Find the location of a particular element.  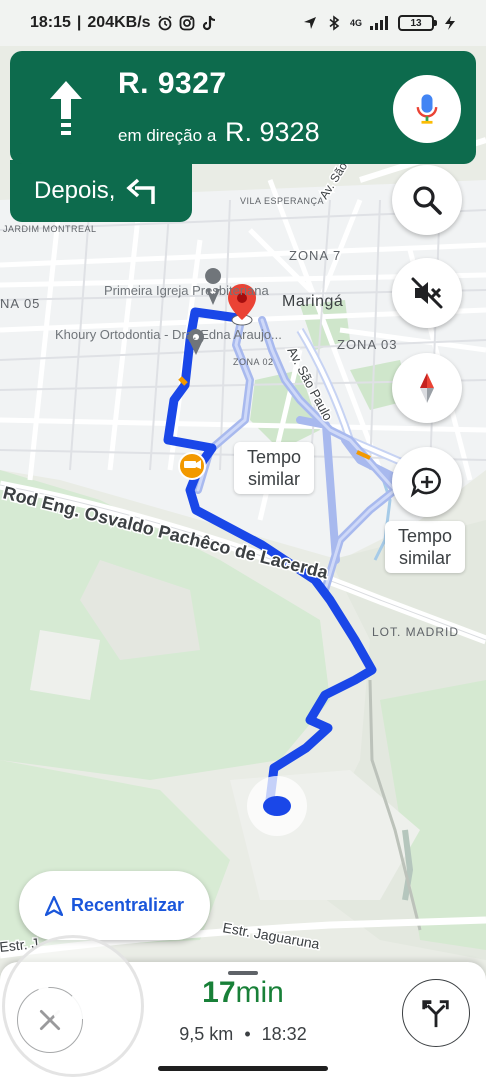

map-label-zona-03: ZONA 03 is located at coordinates (367, 344).